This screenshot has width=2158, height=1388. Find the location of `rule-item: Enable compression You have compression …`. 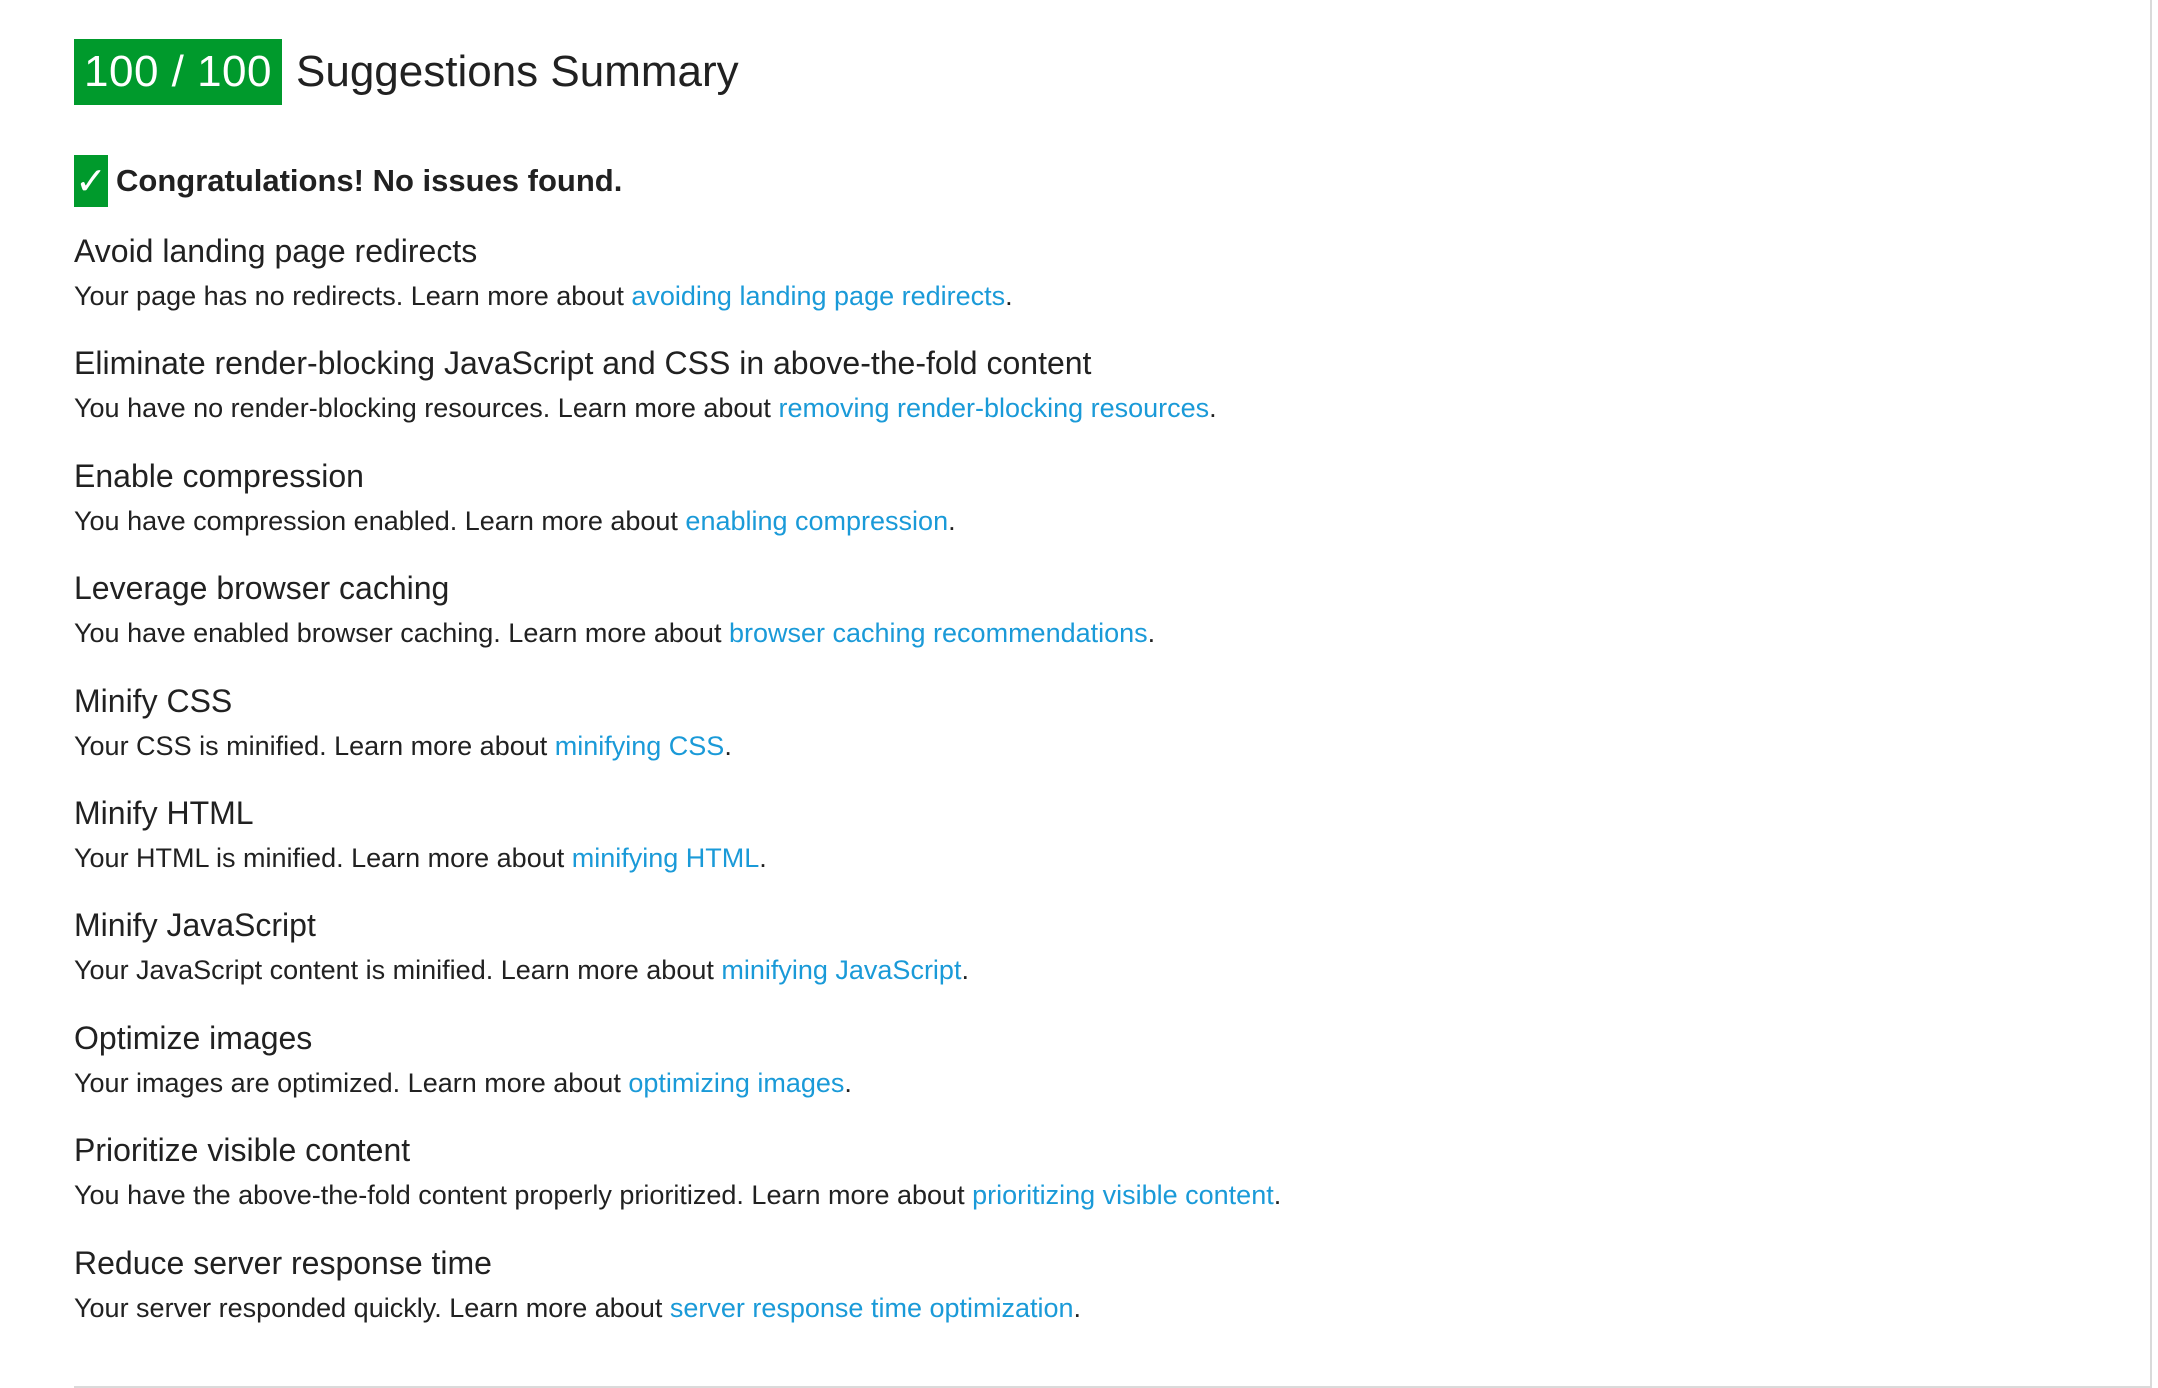

rule-item: Enable compression You have compression … is located at coordinates (1094, 511).